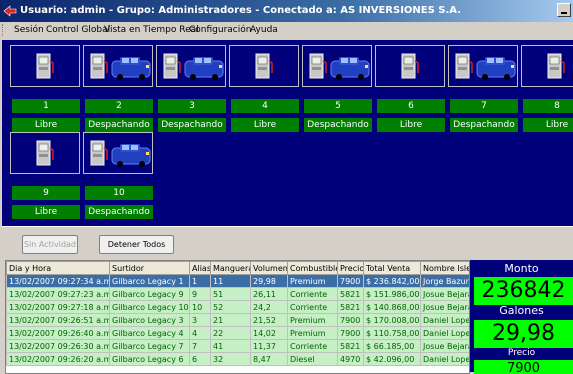 The height and width of the screenshot is (374, 573). I want to click on column-header: Surtidor, so click(149, 268).